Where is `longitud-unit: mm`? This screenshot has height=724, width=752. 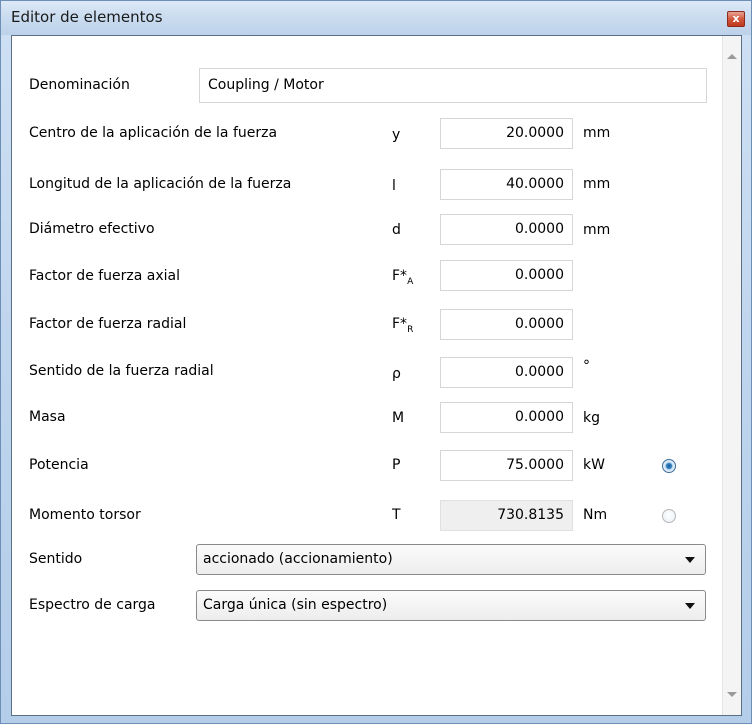 longitud-unit: mm is located at coordinates (597, 184).